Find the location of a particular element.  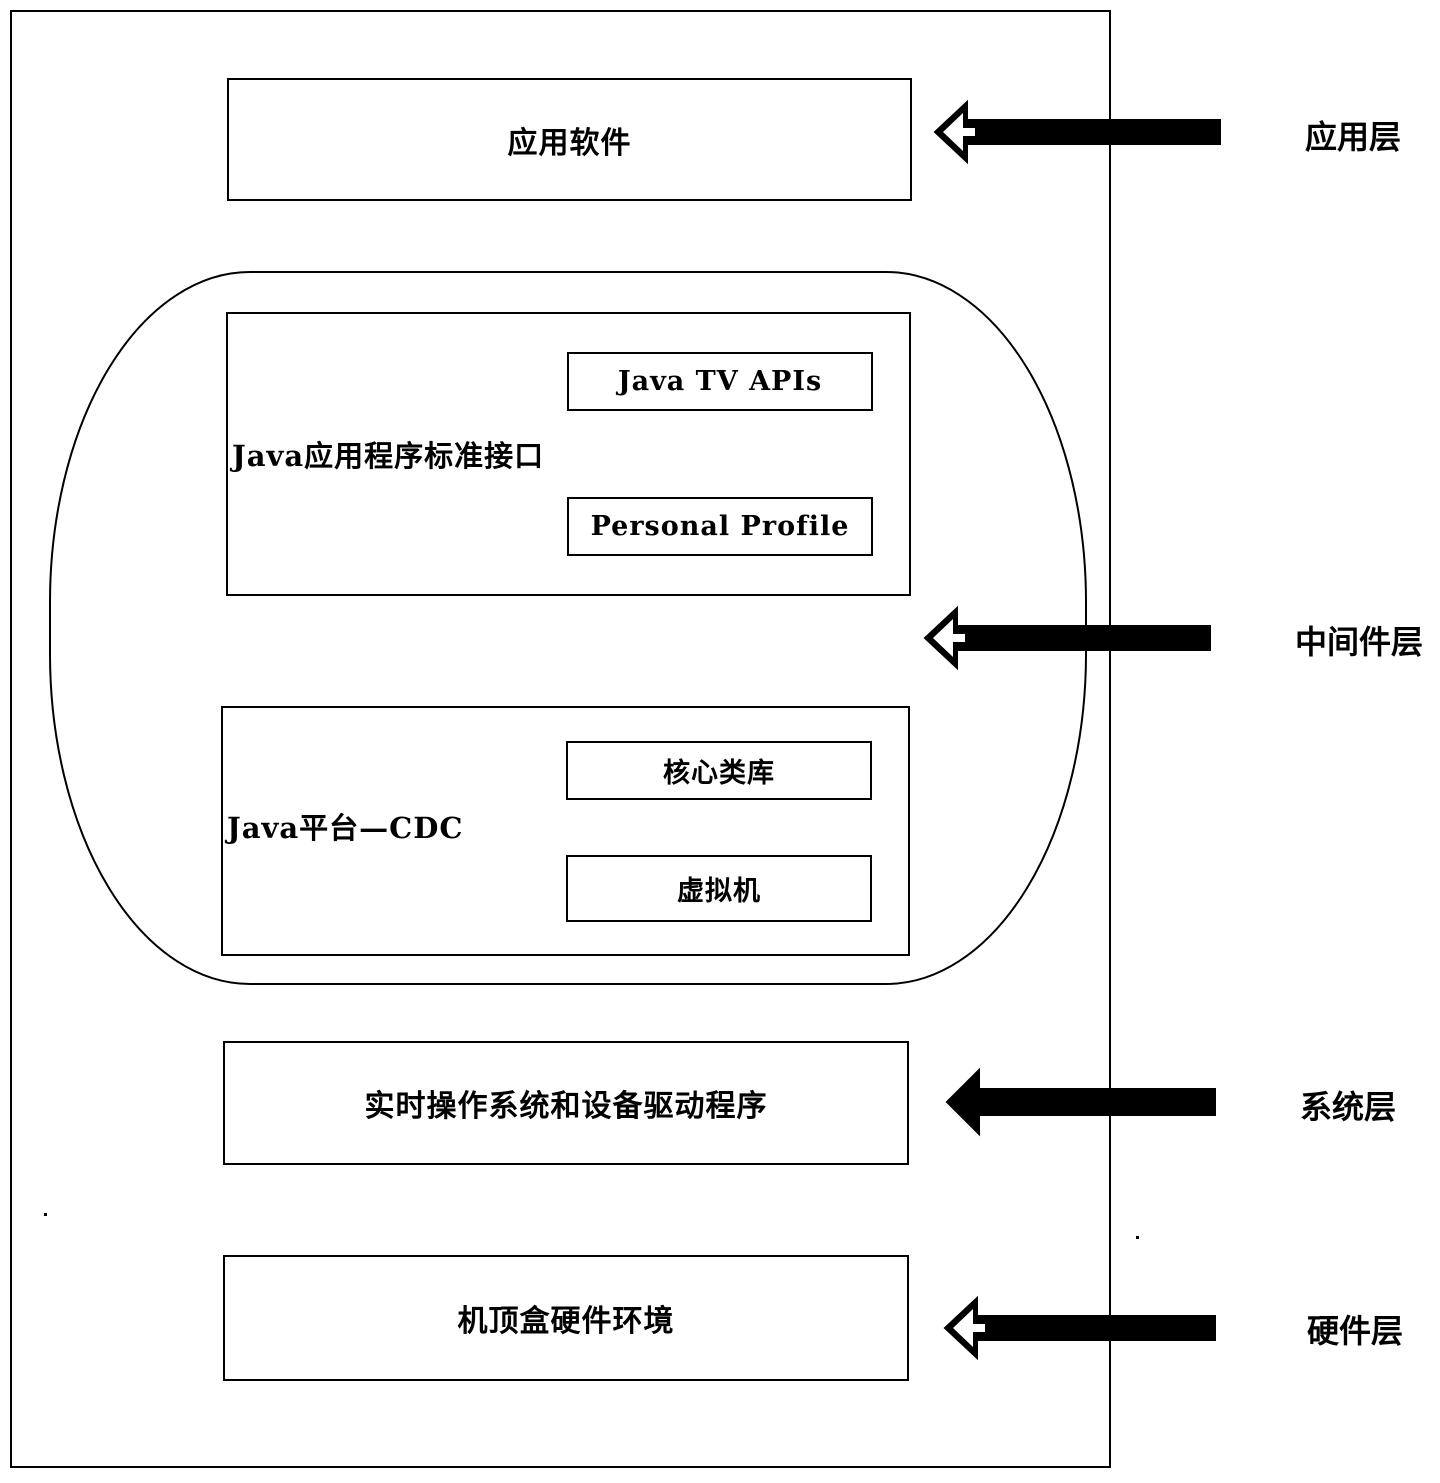

layer-label-middleware: 中间件层 is located at coordinates (1359, 642).